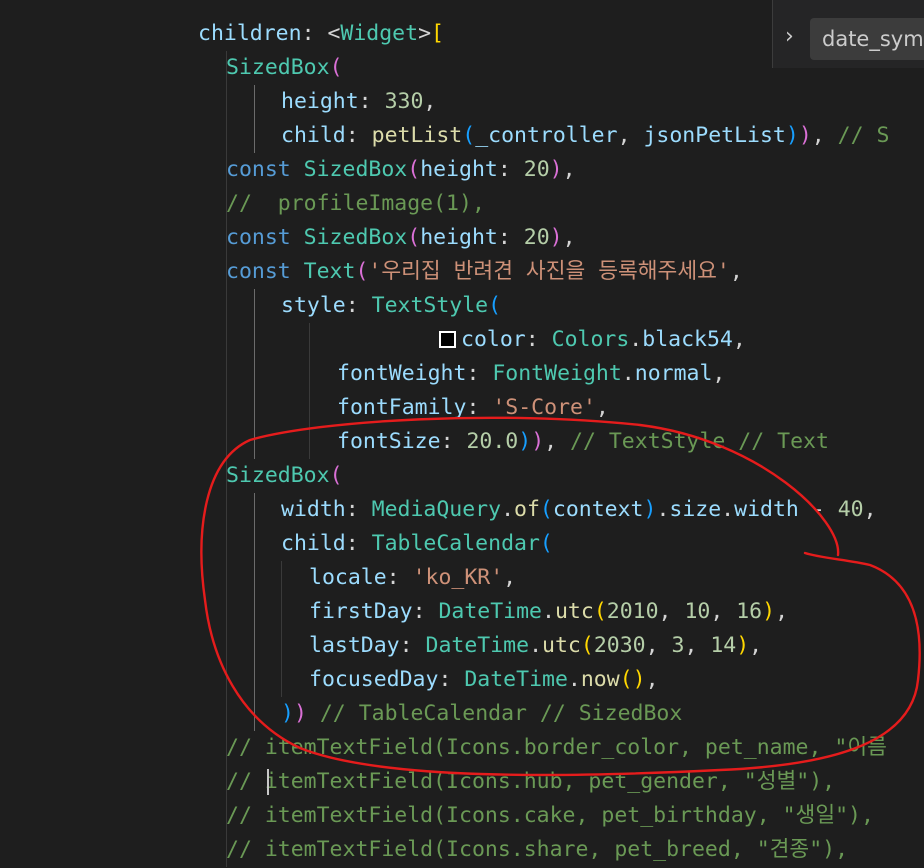 The image size is (924, 868). What do you see at coordinates (417, 135) in the screenshot?
I see `code-token: petList` at bounding box center [417, 135].